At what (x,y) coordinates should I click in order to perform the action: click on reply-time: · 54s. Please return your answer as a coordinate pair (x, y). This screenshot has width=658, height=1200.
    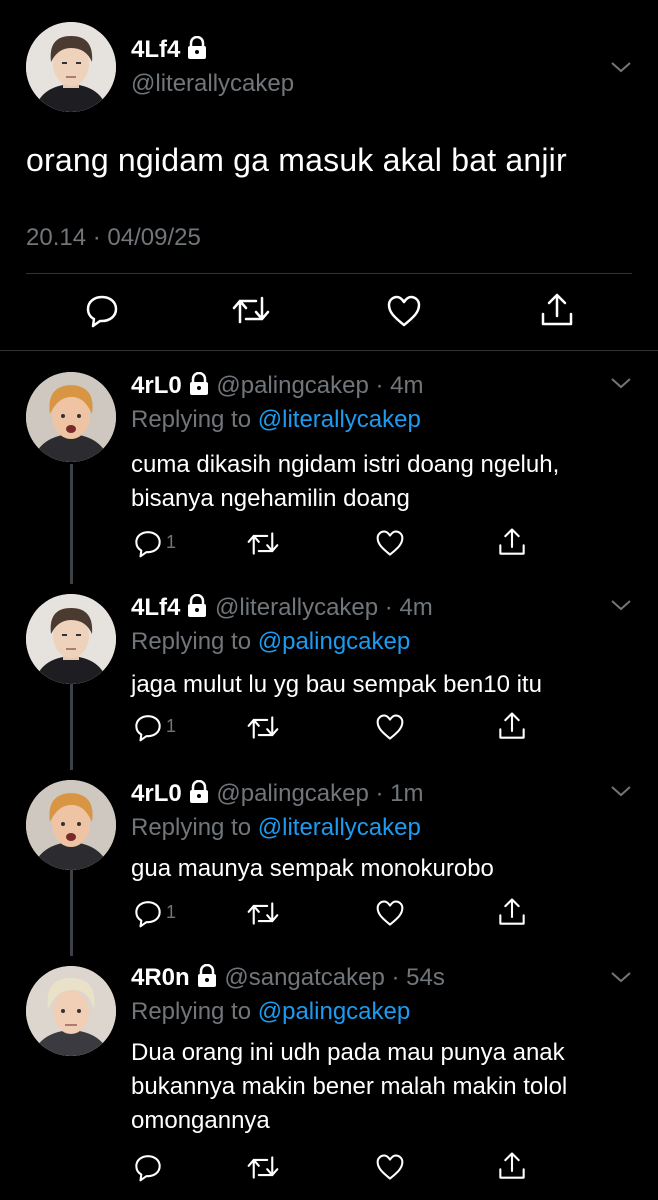
    Looking at the image, I should click on (418, 977).